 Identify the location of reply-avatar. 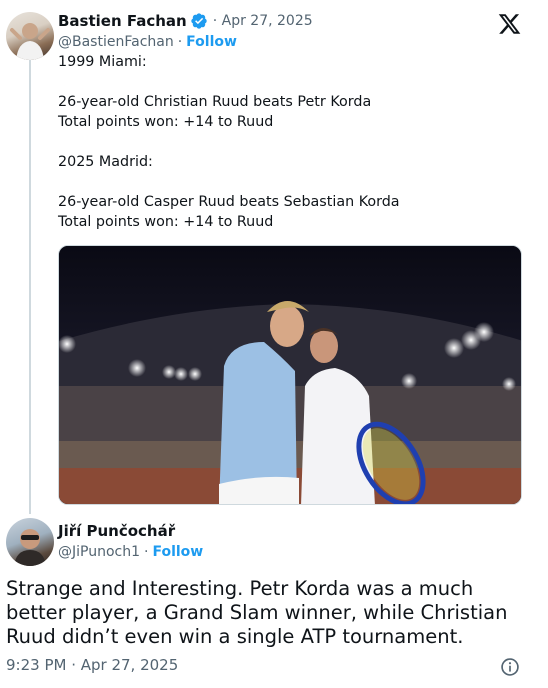
(30, 542).